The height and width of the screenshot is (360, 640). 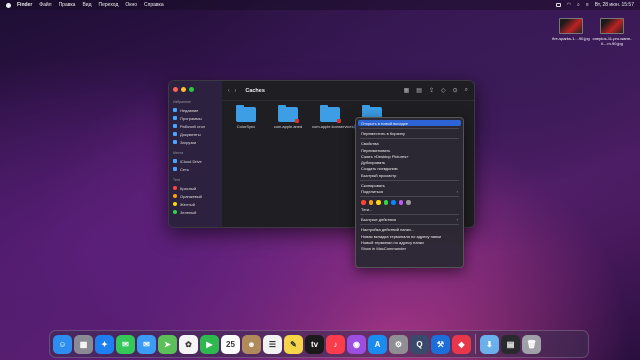 I want to click on forward-icon: ›, so click(x=236, y=91).